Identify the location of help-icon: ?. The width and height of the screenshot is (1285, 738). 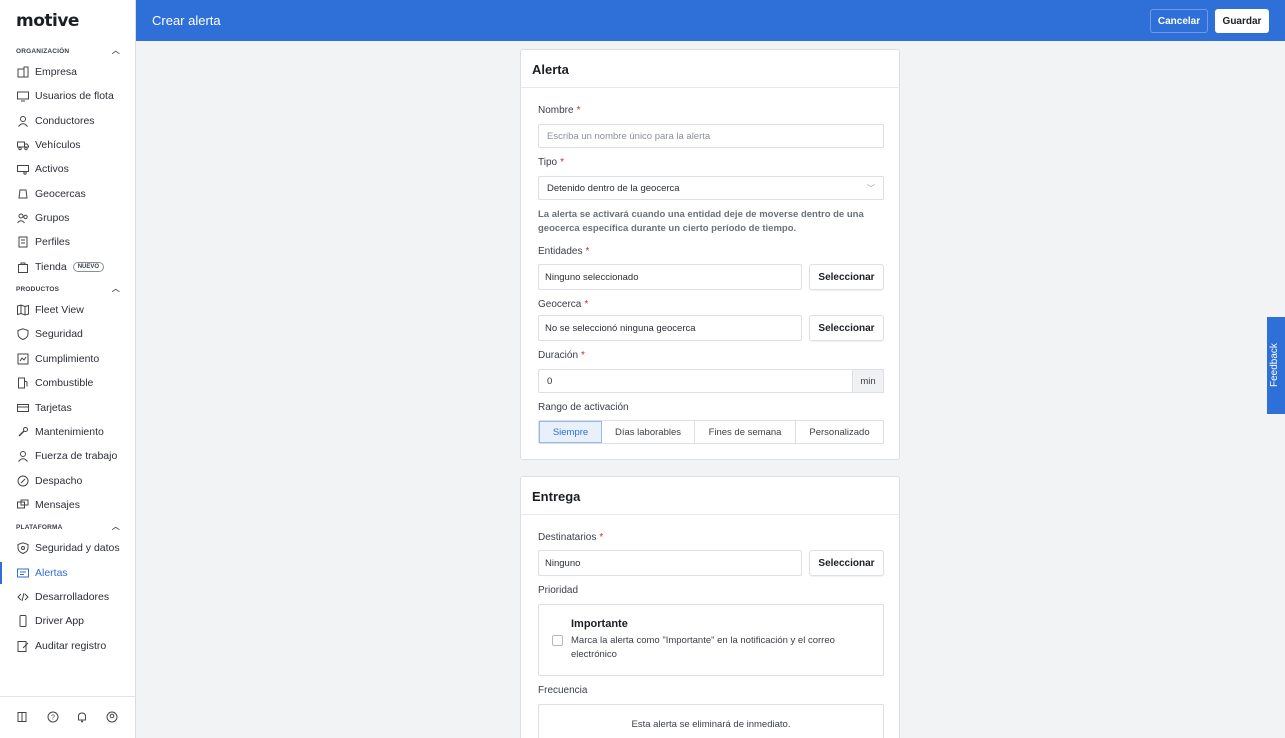
(53, 717).